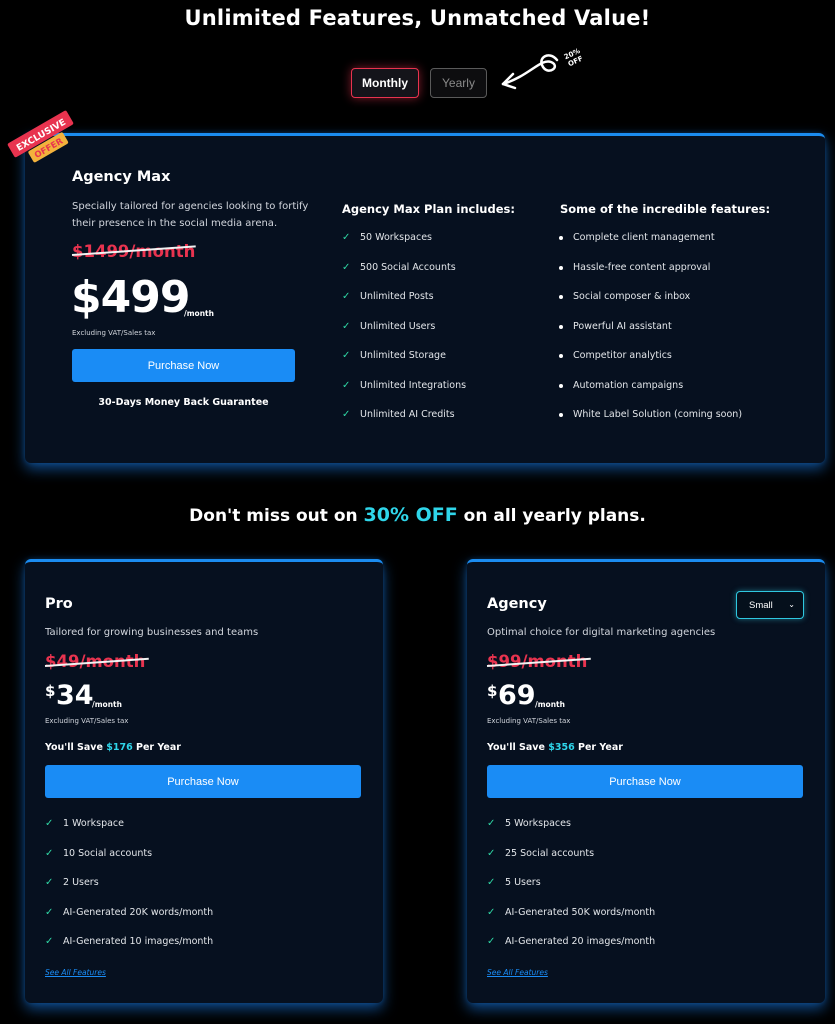  Describe the element at coordinates (615, 326) in the screenshot. I see `list-item: Powerful AI assistant` at that location.